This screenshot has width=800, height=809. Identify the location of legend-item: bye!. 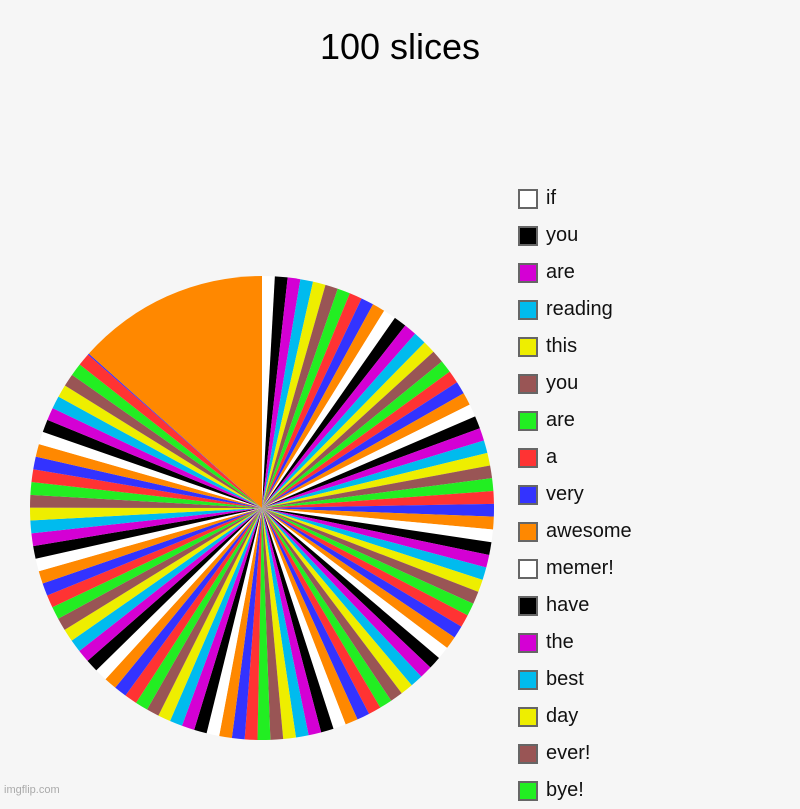
(575, 790).